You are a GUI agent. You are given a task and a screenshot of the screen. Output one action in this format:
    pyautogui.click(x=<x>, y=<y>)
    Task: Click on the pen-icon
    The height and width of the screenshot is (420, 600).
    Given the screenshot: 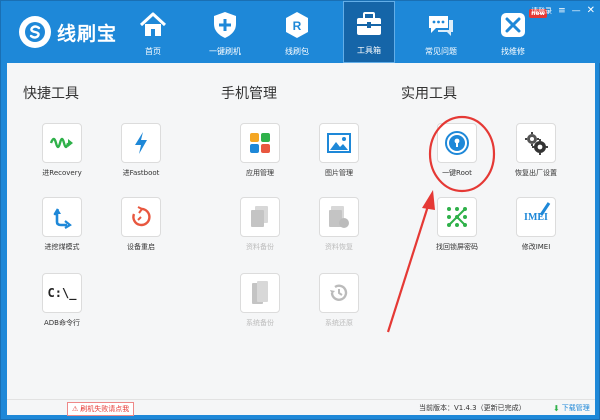 What is the action you would take?
    pyautogui.click(x=545, y=209)
    